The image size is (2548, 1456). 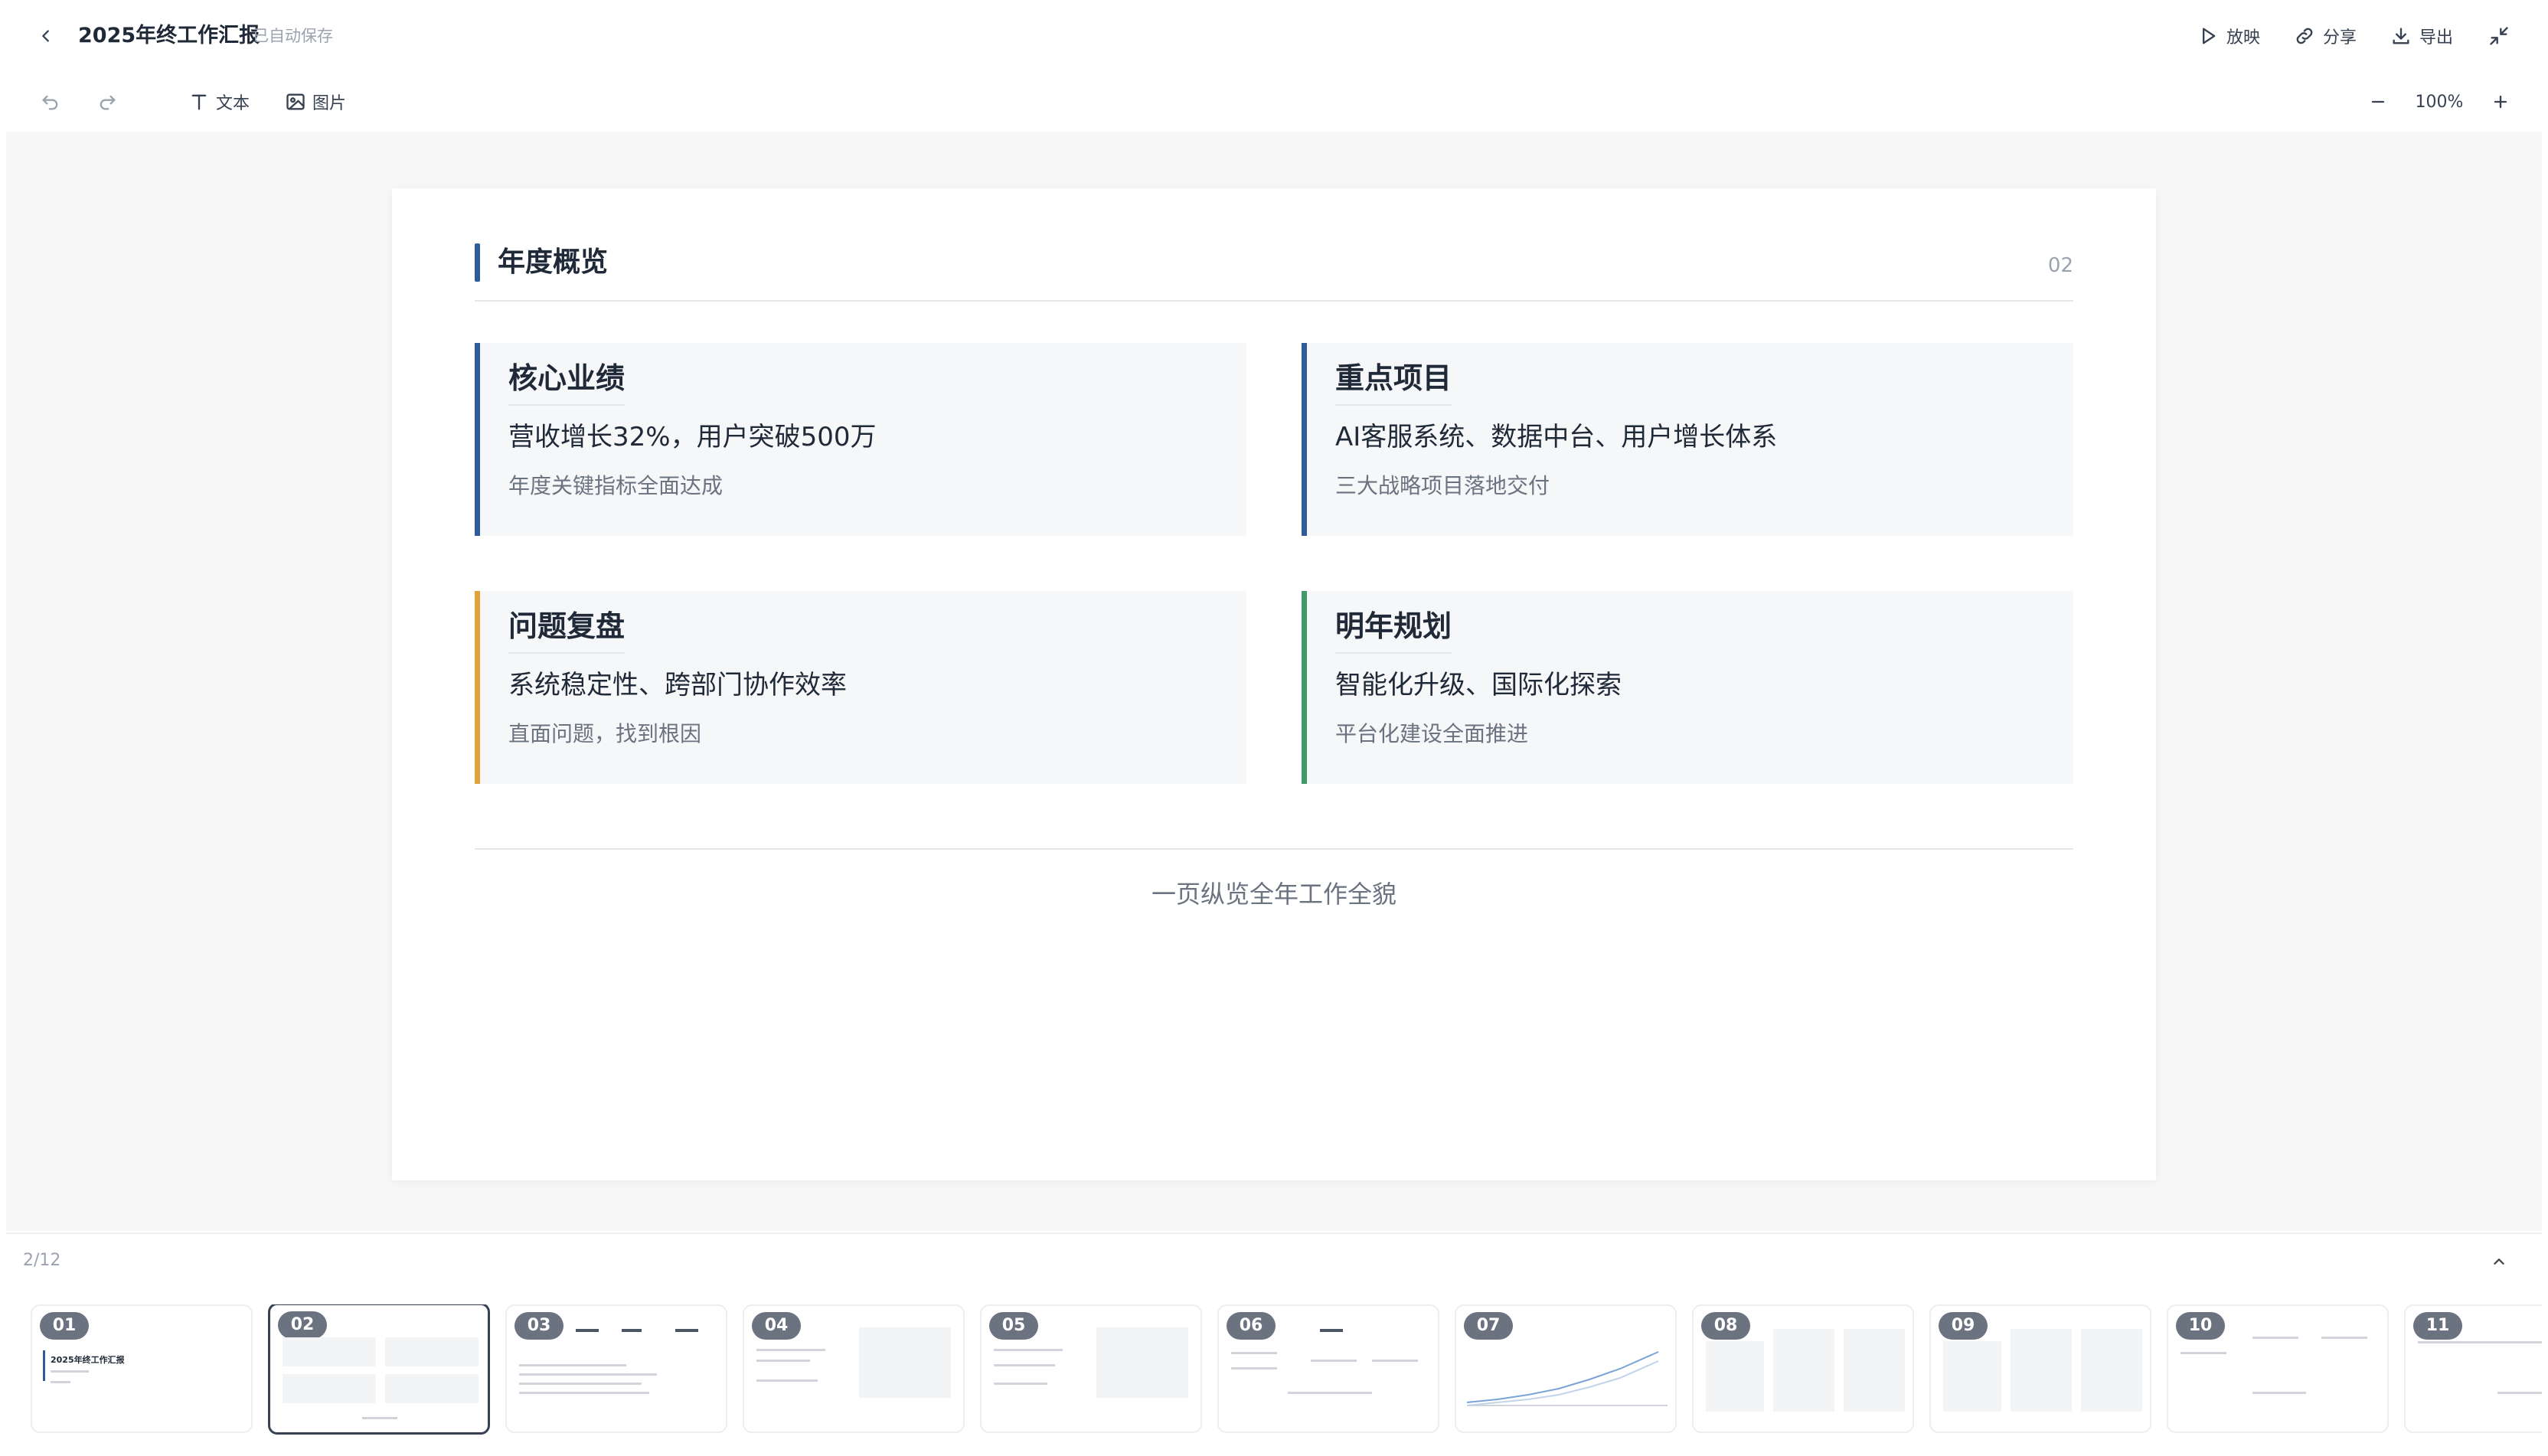 I want to click on card-main-text: AI客服系统、数据中台、用户增长体系, so click(x=1556, y=437).